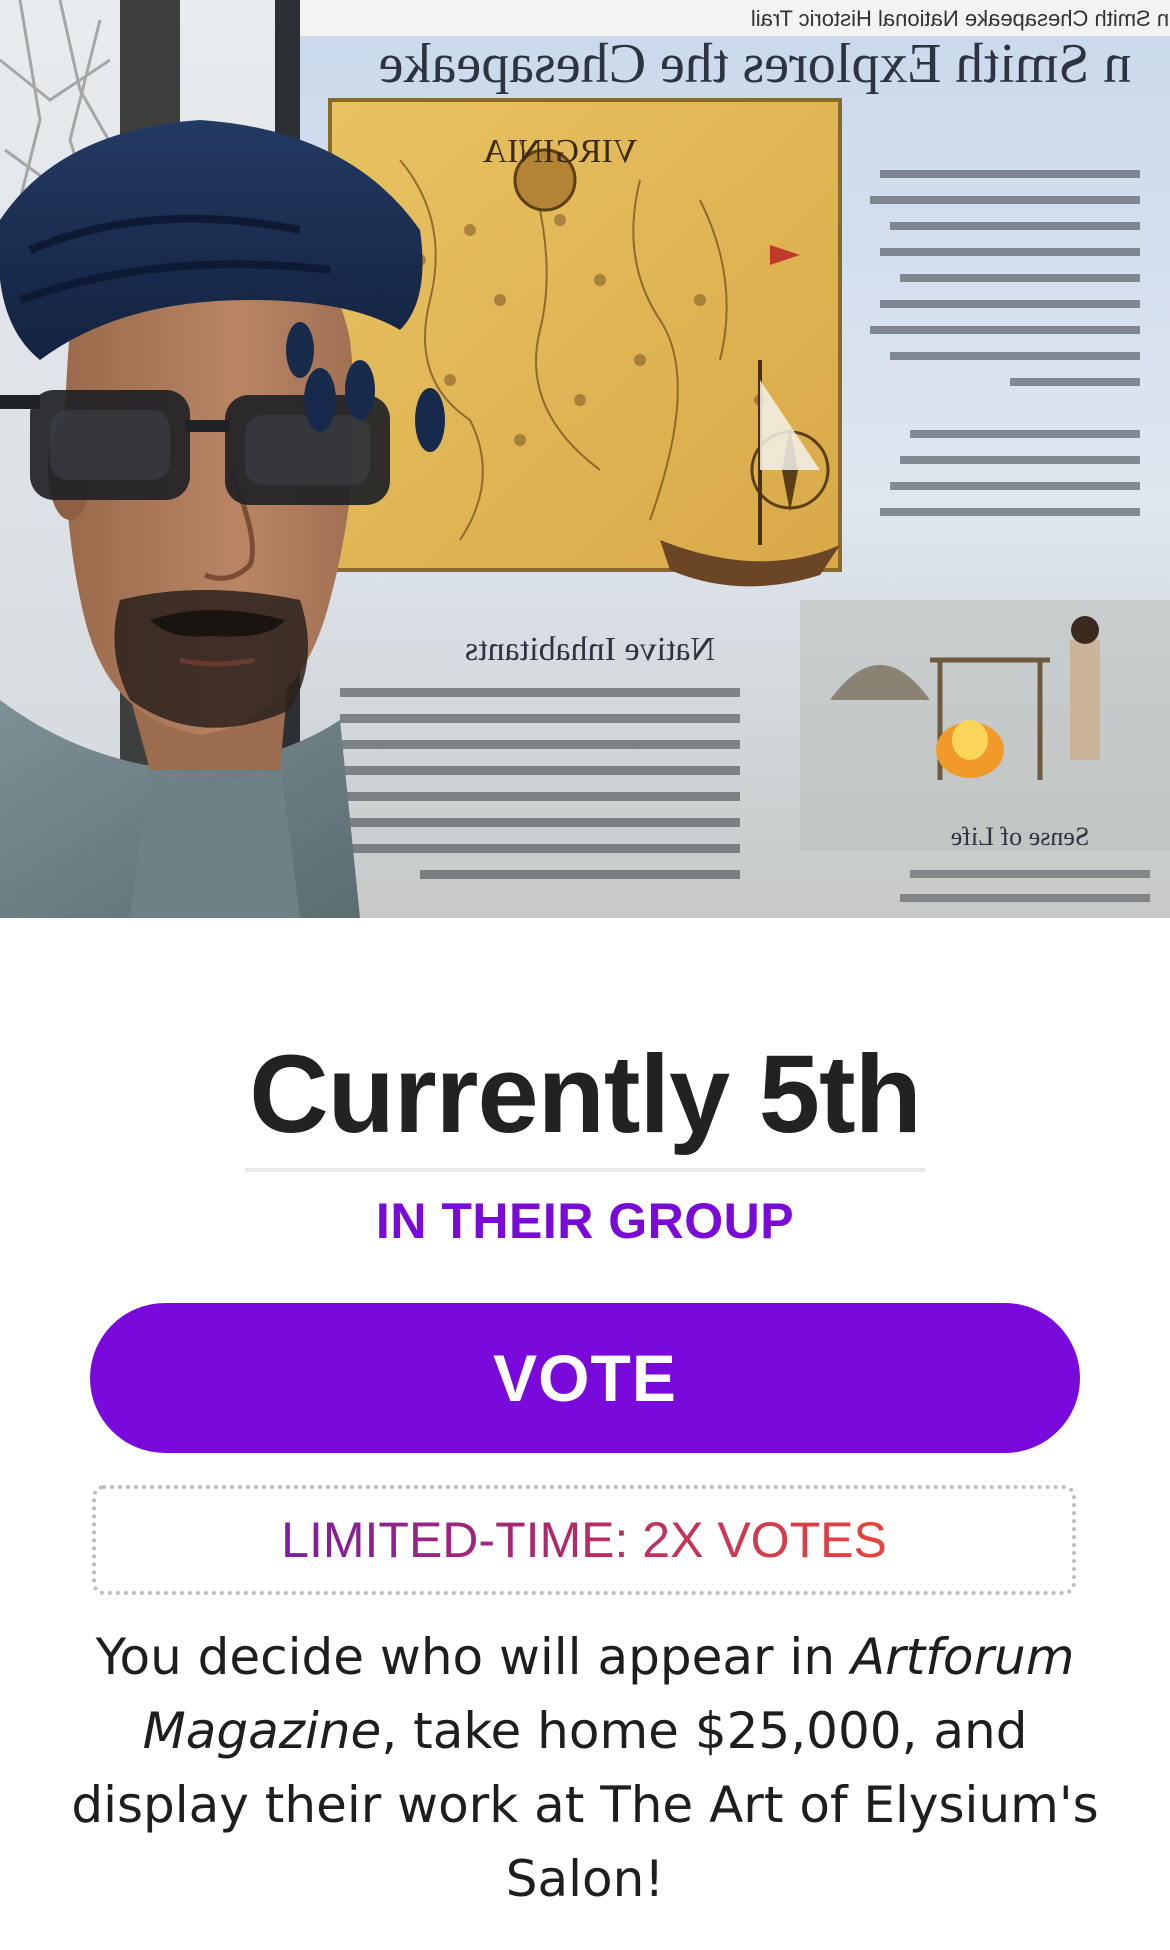 This screenshot has height=1950, width=1170. Describe the element at coordinates (473, 1657) in the screenshot. I see `description-part1: You decide who will appear in` at that location.